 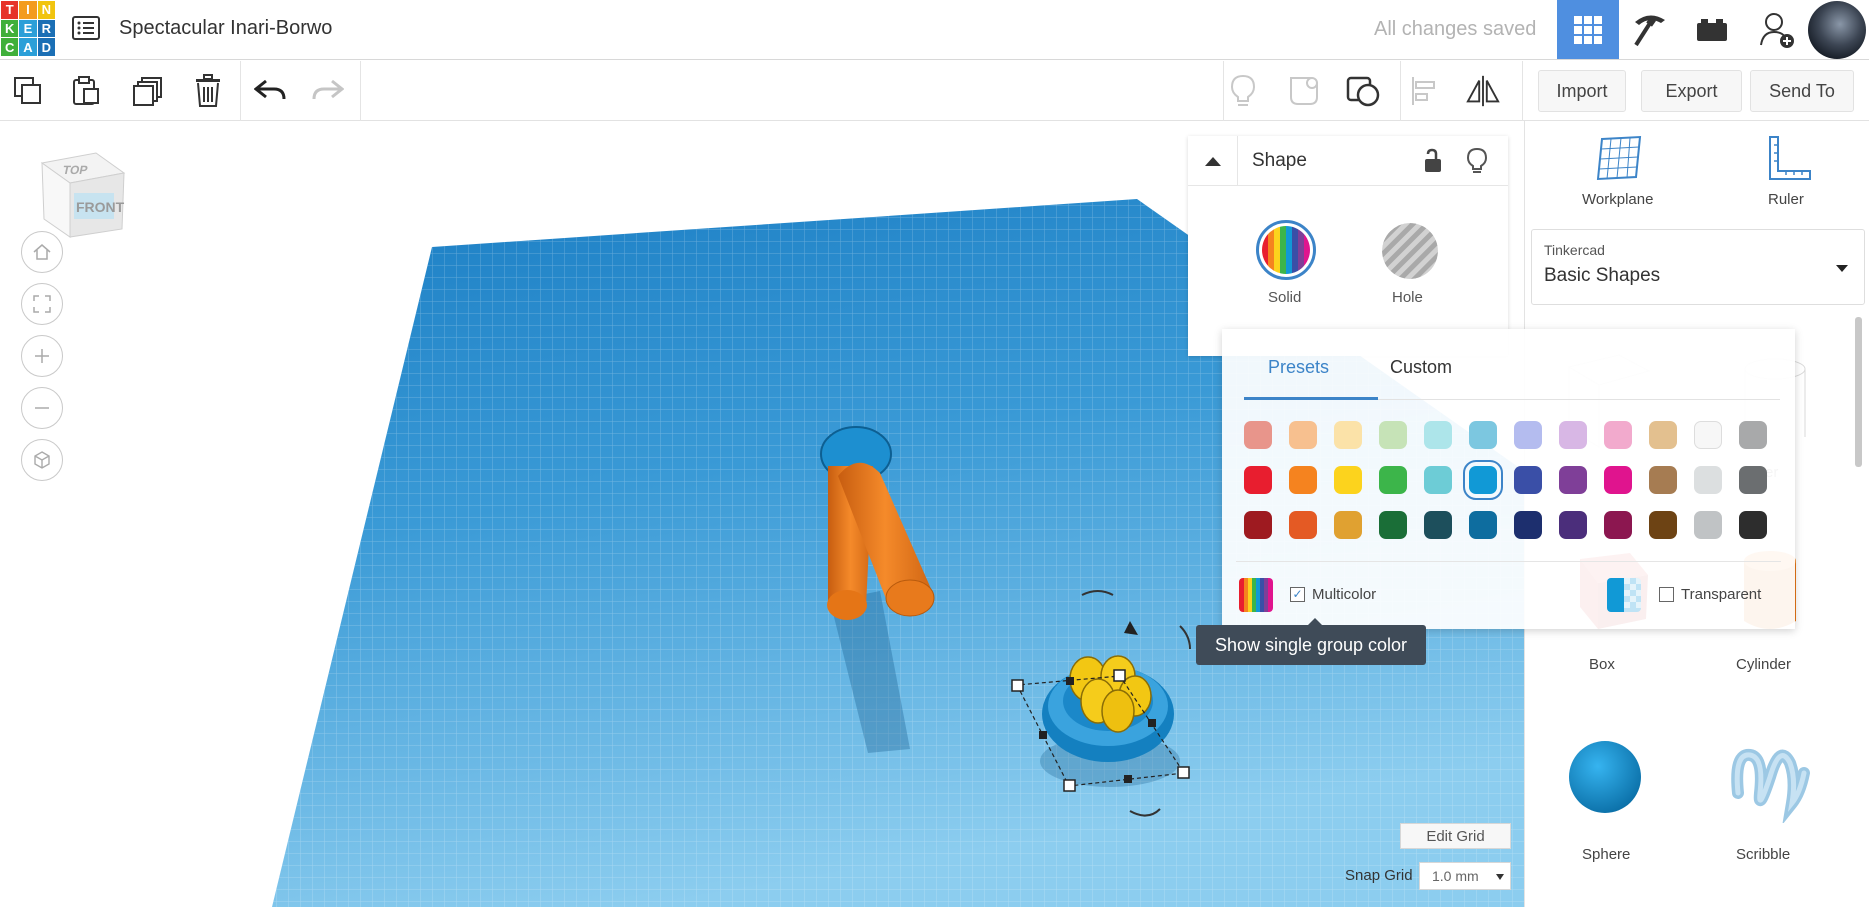 I want to click on show-all-button, so click(x=1243, y=91).